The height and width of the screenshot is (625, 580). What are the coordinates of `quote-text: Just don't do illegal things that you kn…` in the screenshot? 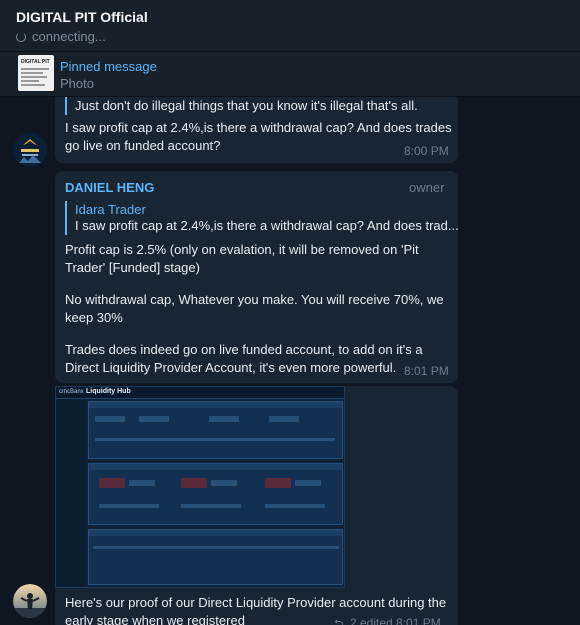 It's located at (246, 105).